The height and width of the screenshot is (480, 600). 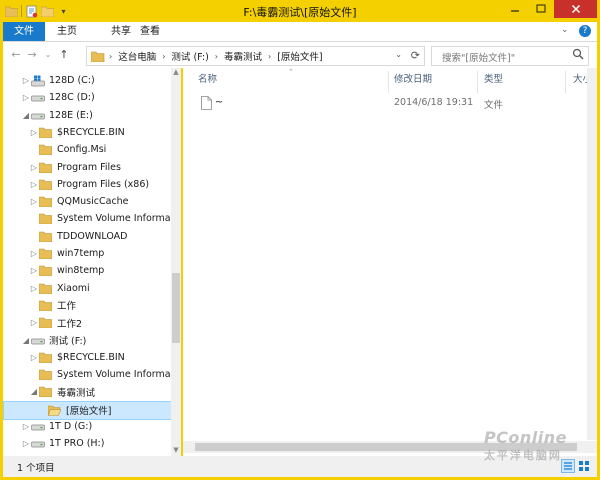 I want to click on help-icon: ?, so click(x=585, y=31).